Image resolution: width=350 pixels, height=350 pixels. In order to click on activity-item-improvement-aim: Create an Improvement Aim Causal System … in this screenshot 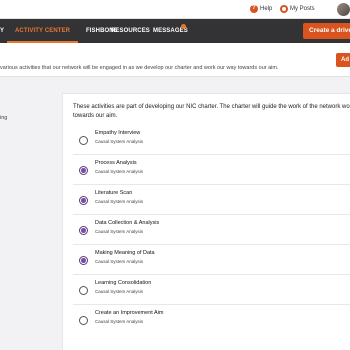, I will do `click(212, 321)`.